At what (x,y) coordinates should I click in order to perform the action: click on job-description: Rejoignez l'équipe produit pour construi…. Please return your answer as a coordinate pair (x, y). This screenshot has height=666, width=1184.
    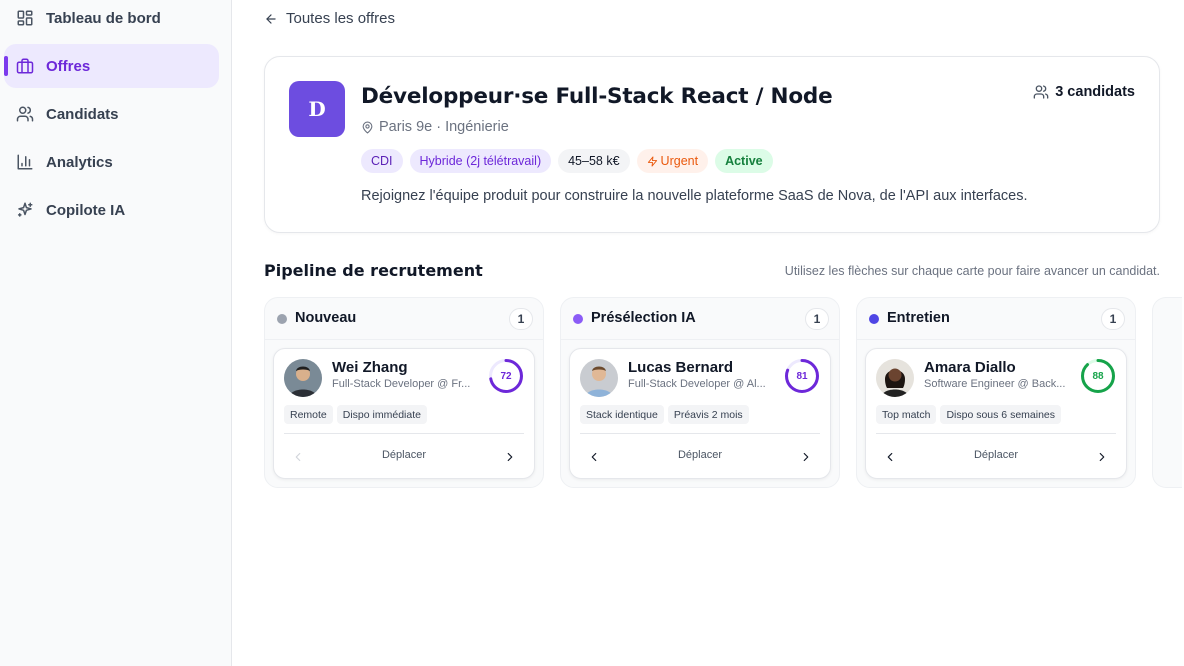
    Looking at the image, I should click on (694, 196).